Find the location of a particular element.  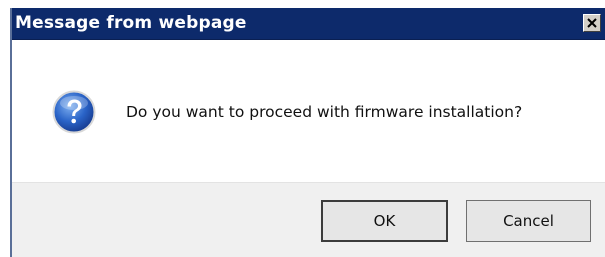

cancel-button: Cancel is located at coordinates (528, 221).